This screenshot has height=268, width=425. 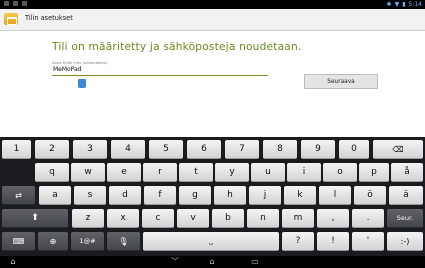 What do you see at coordinates (265, 195) in the screenshot?
I see `key: j` at bounding box center [265, 195].